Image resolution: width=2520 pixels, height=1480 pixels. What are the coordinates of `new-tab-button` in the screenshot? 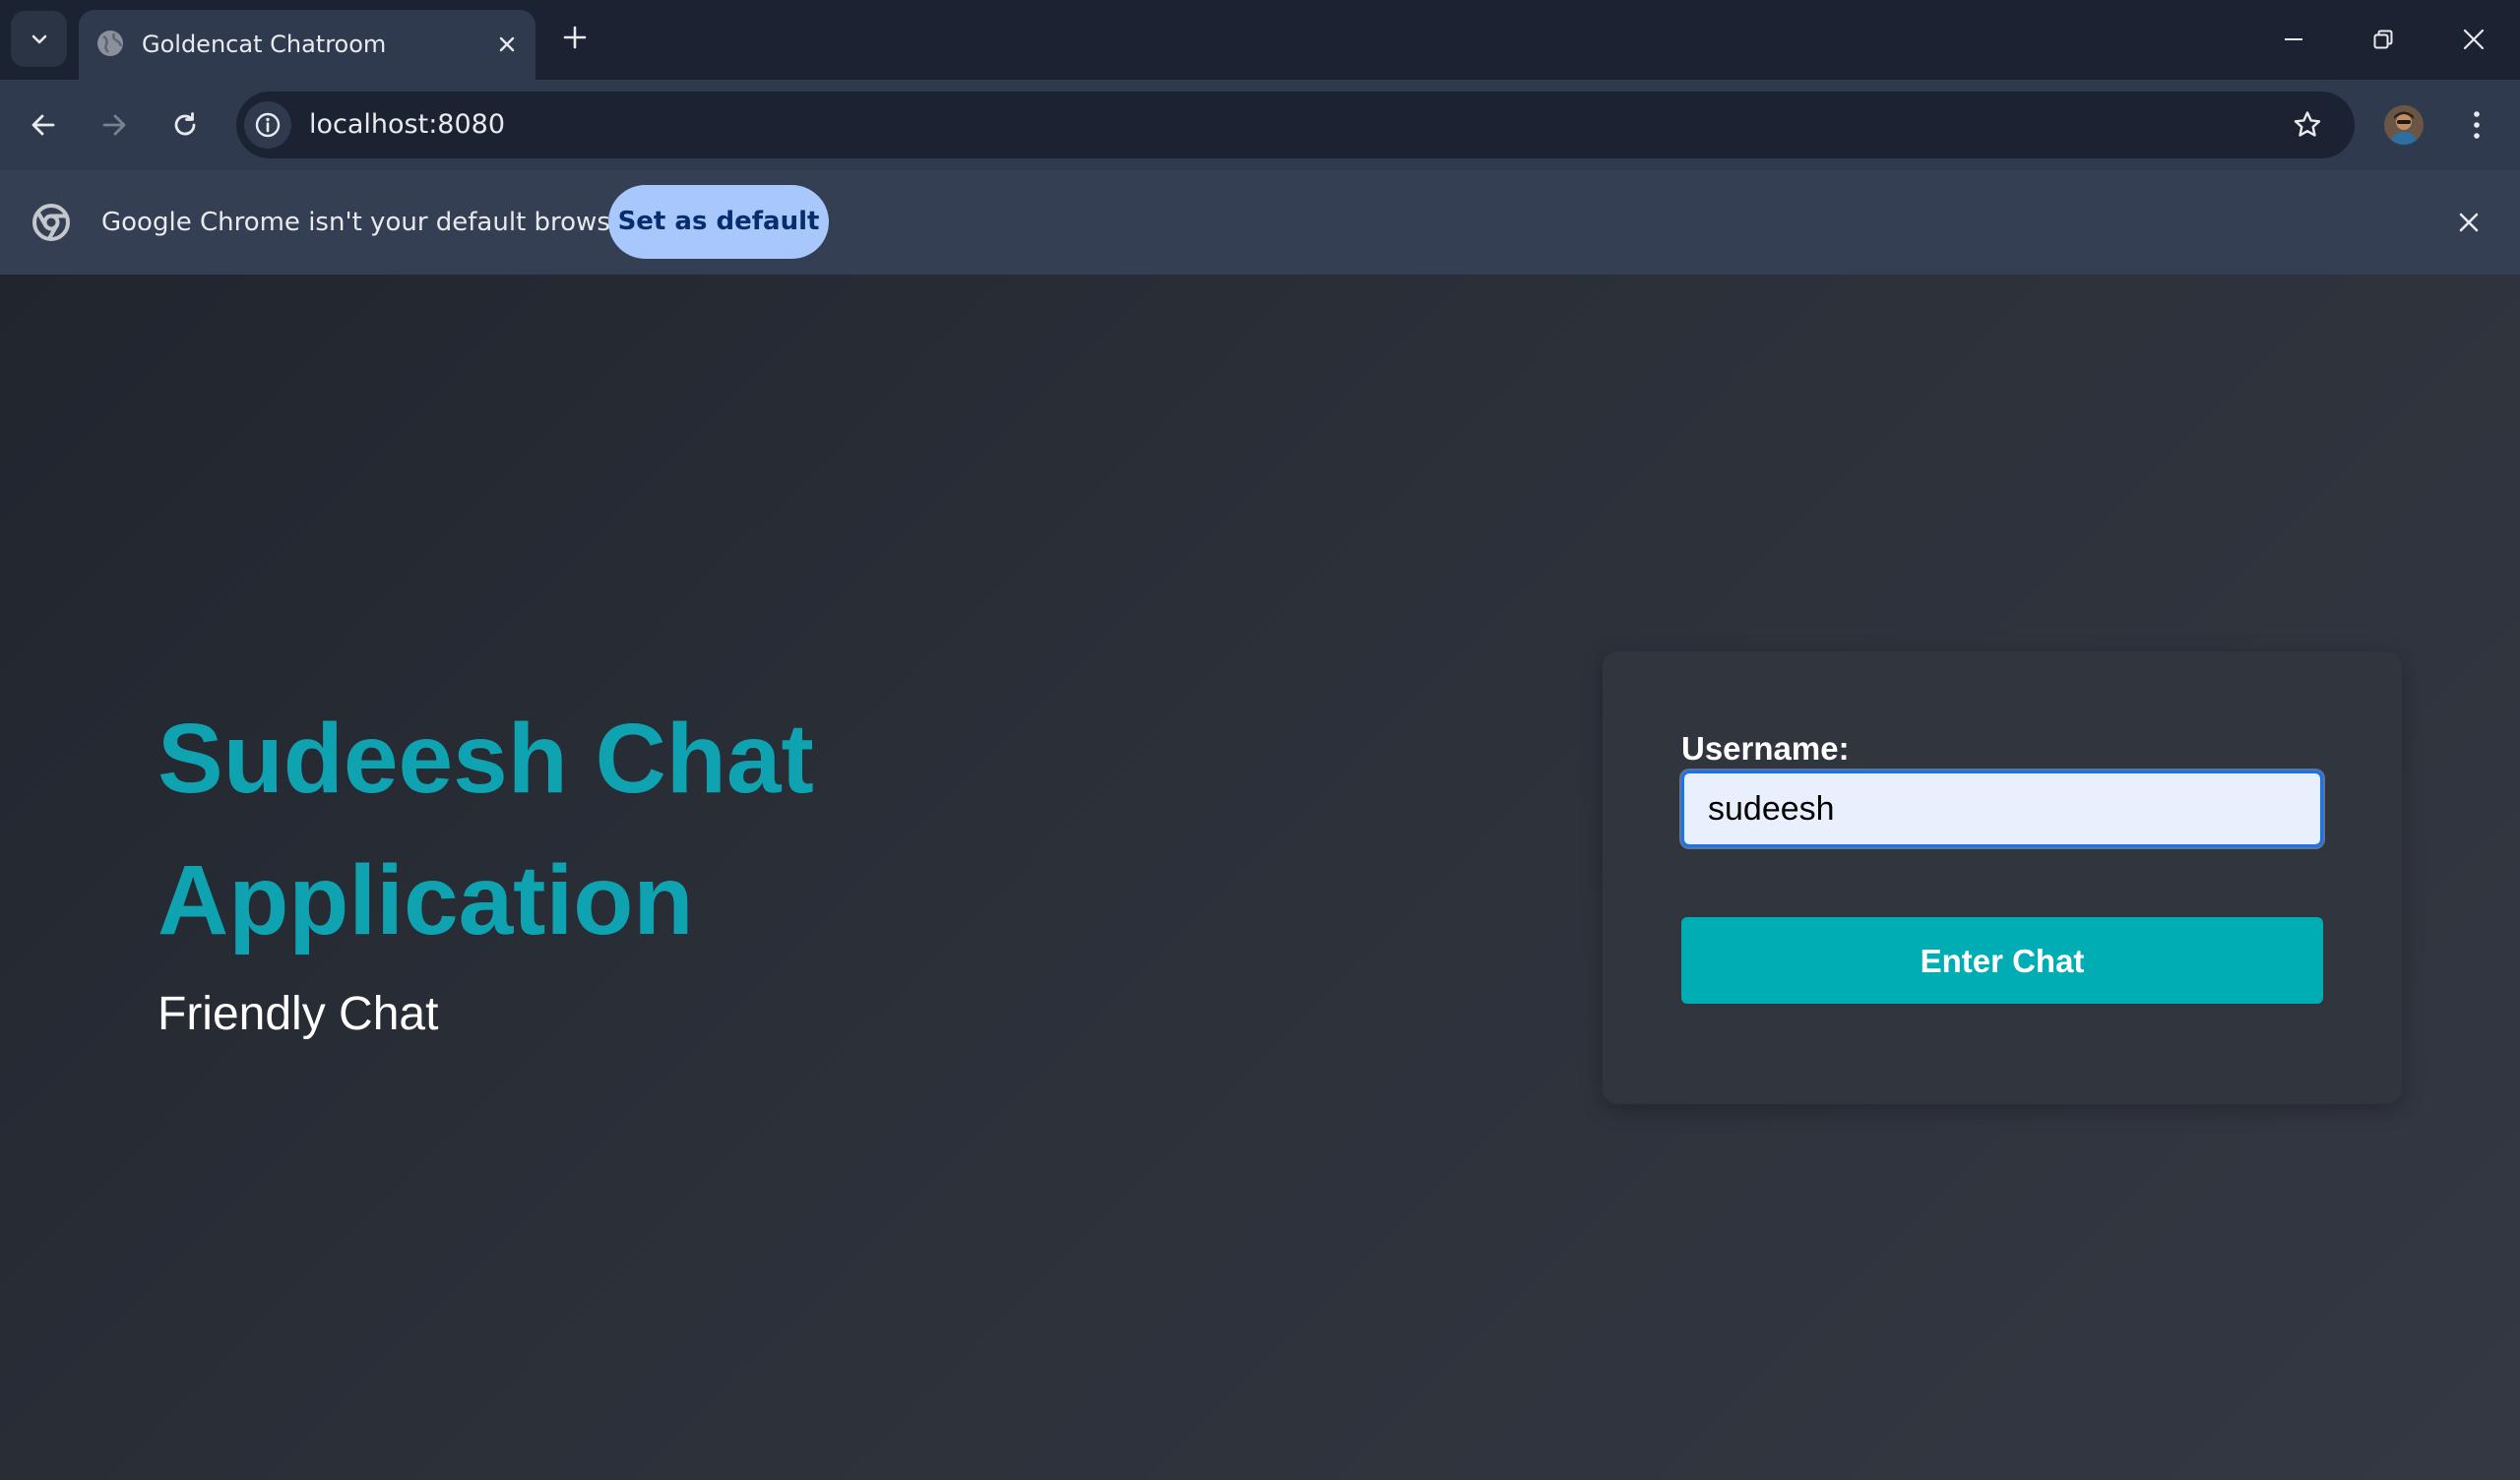 It's located at (575, 38).